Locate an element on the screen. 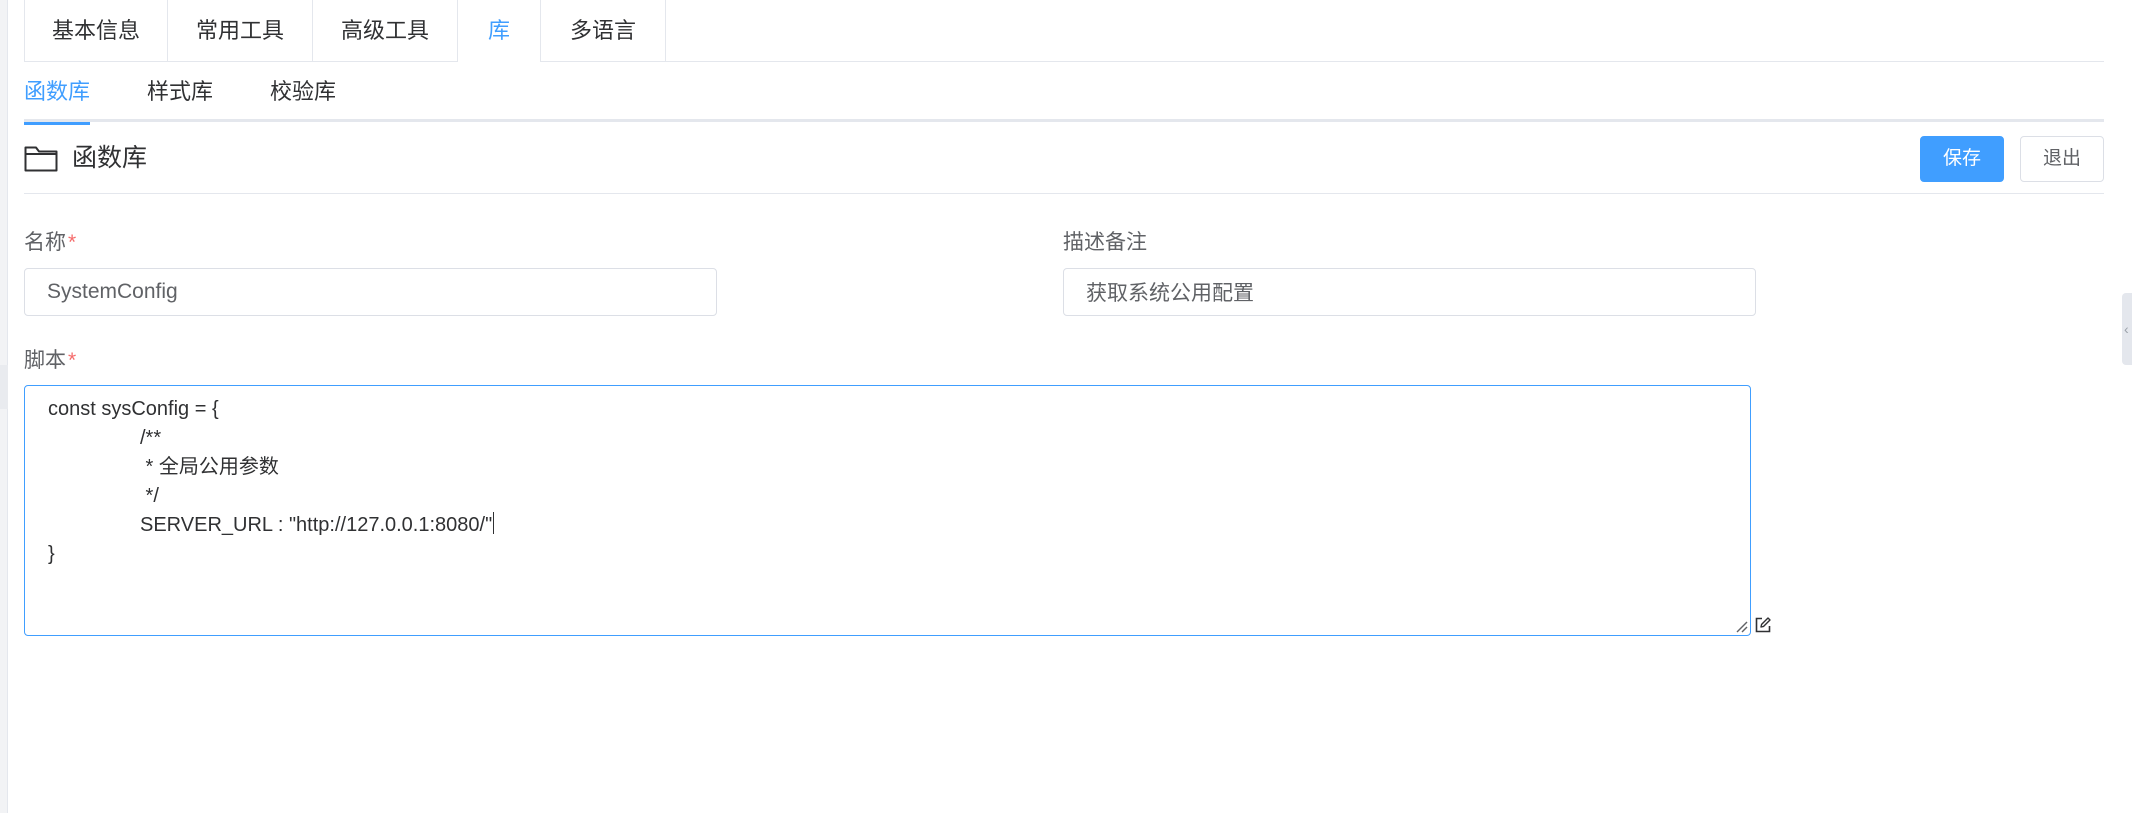 Image resolution: width=2132 pixels, height=813 pixels. script-line: /** is located at coordinates (151, 438).